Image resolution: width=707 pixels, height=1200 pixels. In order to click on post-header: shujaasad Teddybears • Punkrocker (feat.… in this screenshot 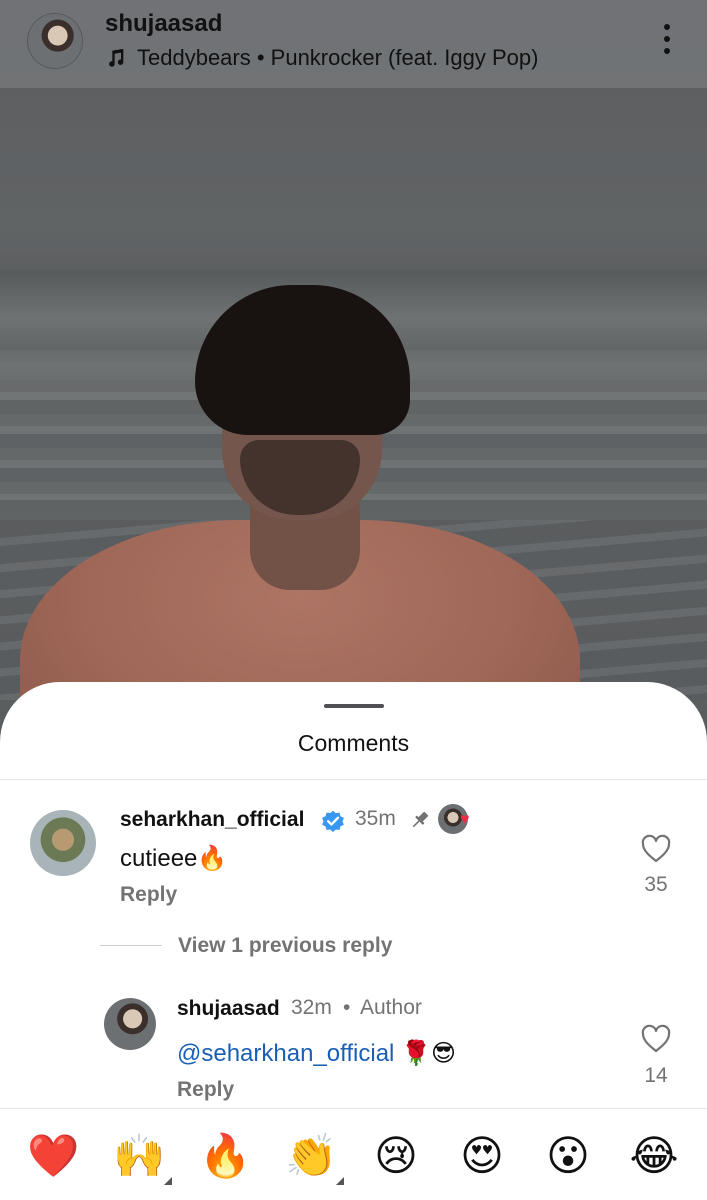, I will do `click(353, 44)`.